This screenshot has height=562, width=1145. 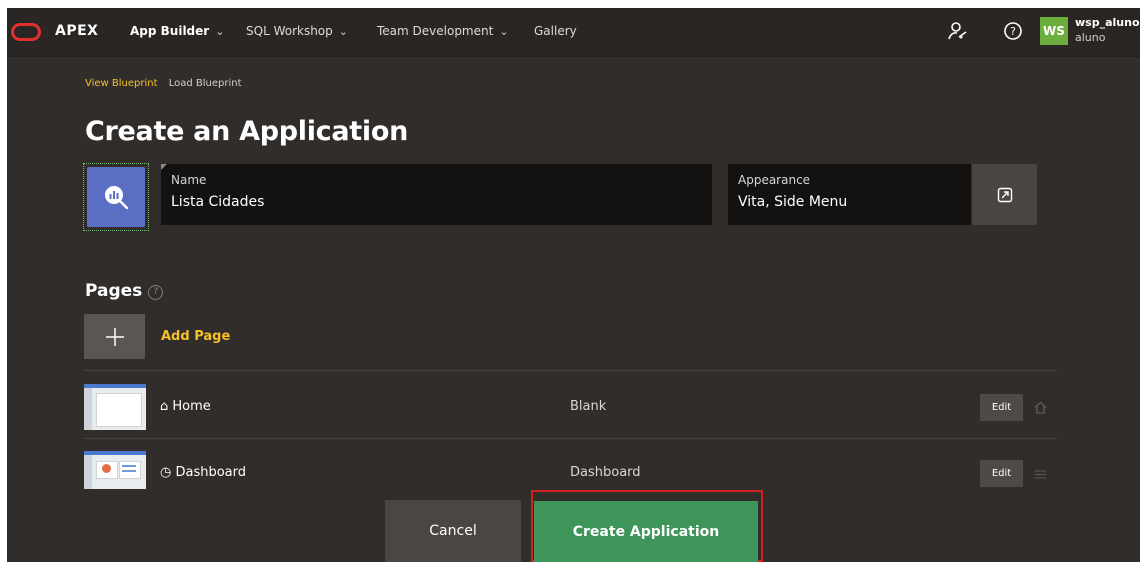 What do you see at coordinates (1107, 22) in the screenshot?
I see `user-name: wsp_aluno` at bounding box center [1107, 22].